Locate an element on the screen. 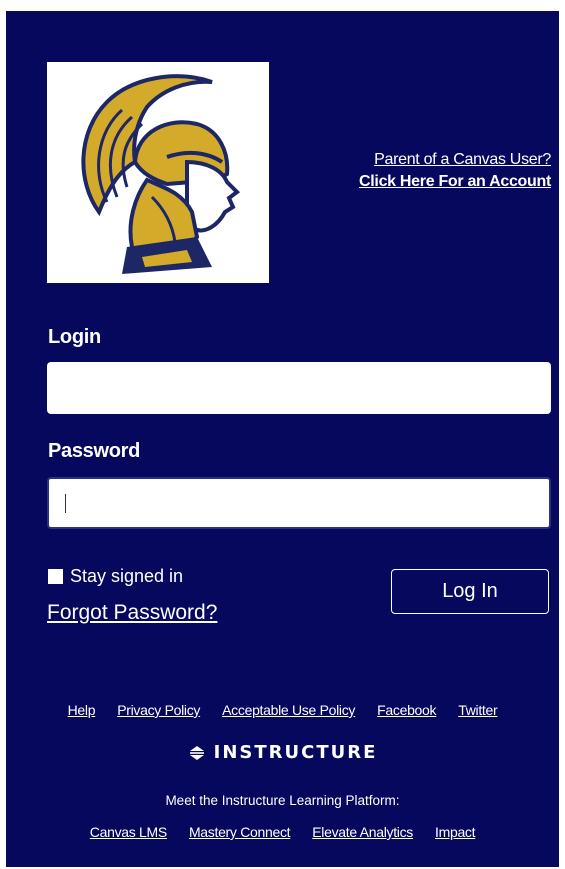 The width and height of the screenshot is (565, 869). forgot-password-link: Forgot Password? is located at coordinates (132, 613).